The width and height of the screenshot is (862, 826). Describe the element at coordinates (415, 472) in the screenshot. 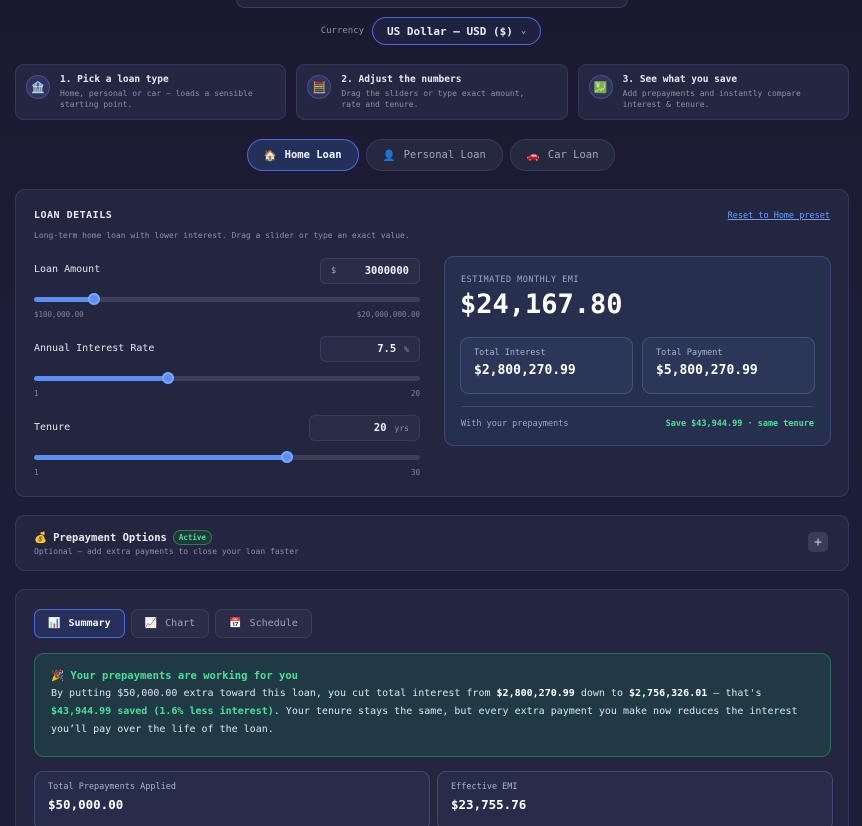

I see `range-max-label: 30` at that location.